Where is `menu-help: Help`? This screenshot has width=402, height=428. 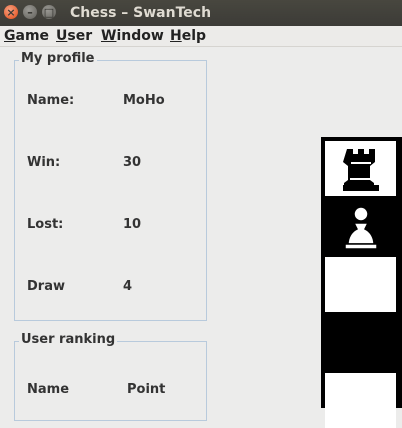
menu-help: Help is located at coordinates (188, 36).